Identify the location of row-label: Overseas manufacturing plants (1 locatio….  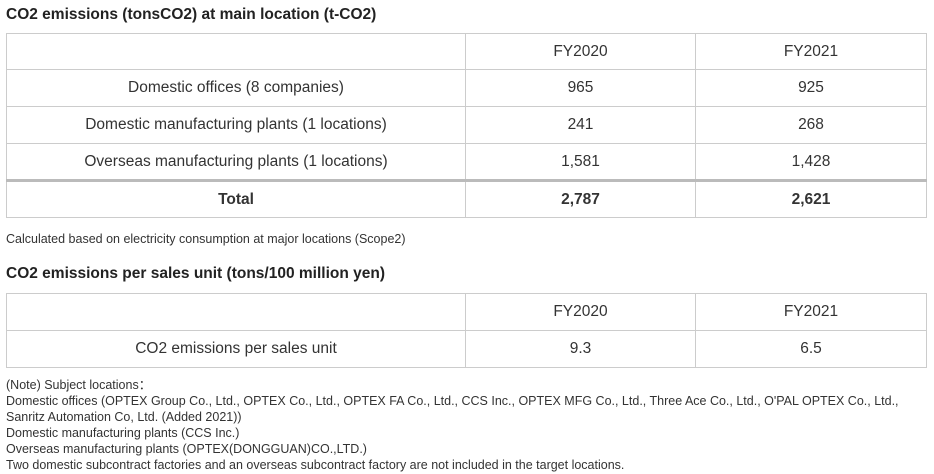
(236, 162).